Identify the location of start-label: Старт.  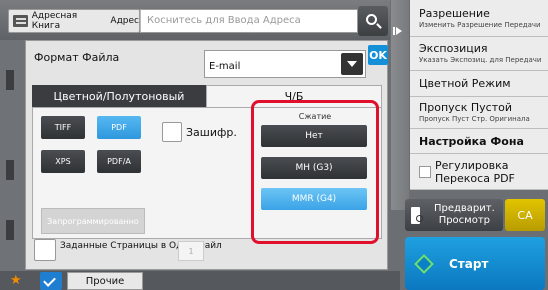
(469, 263).